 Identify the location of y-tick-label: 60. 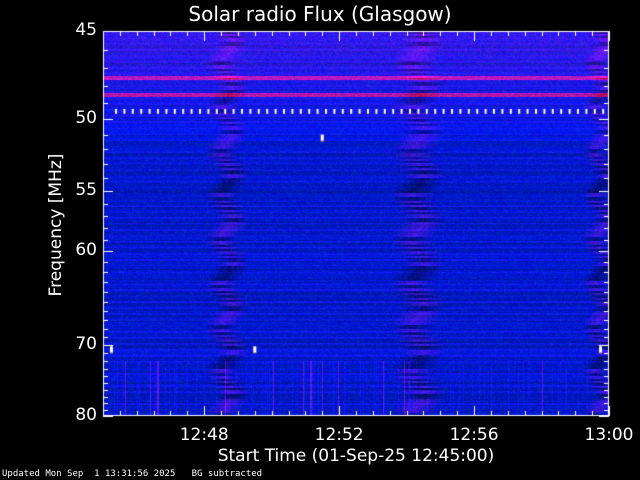
(86, 250).